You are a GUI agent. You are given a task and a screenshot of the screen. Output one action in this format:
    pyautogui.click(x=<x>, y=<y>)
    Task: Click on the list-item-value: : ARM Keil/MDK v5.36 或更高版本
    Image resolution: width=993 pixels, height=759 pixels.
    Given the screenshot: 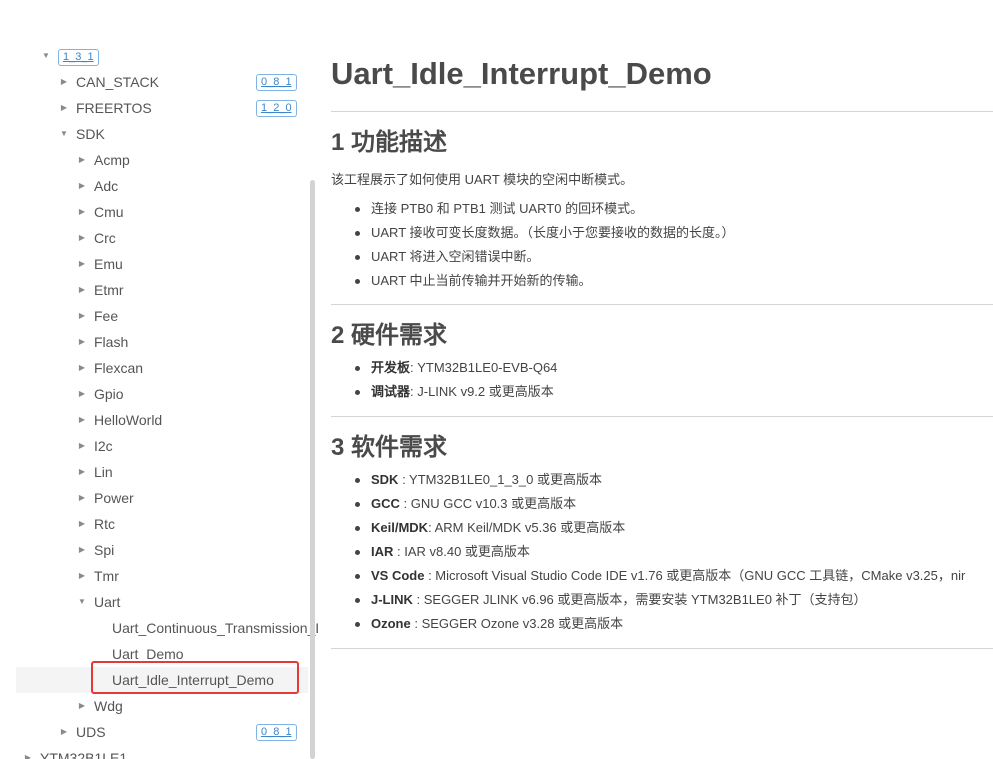 What is the action you would take?
    pyautogui.click(x=527, y=527)
    